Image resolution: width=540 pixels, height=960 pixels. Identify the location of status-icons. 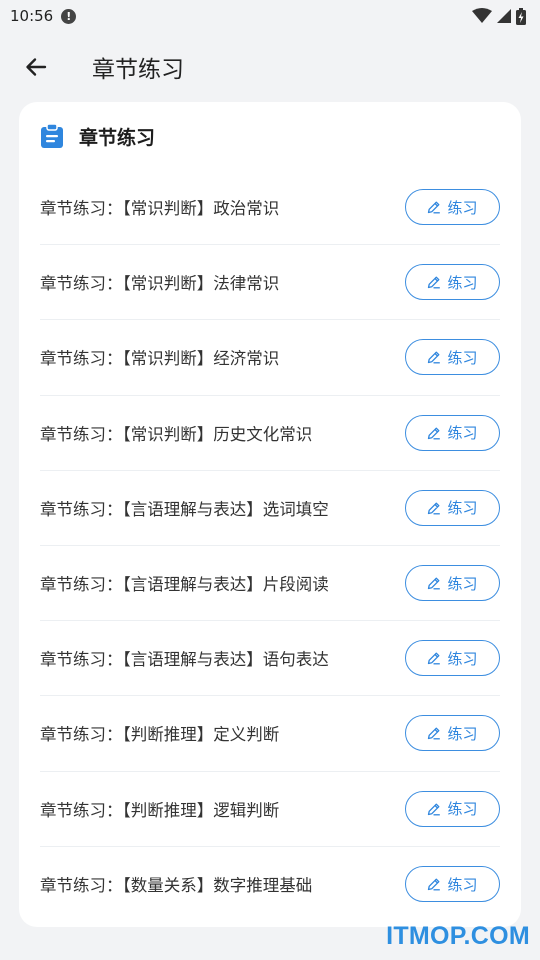
(499, 16).